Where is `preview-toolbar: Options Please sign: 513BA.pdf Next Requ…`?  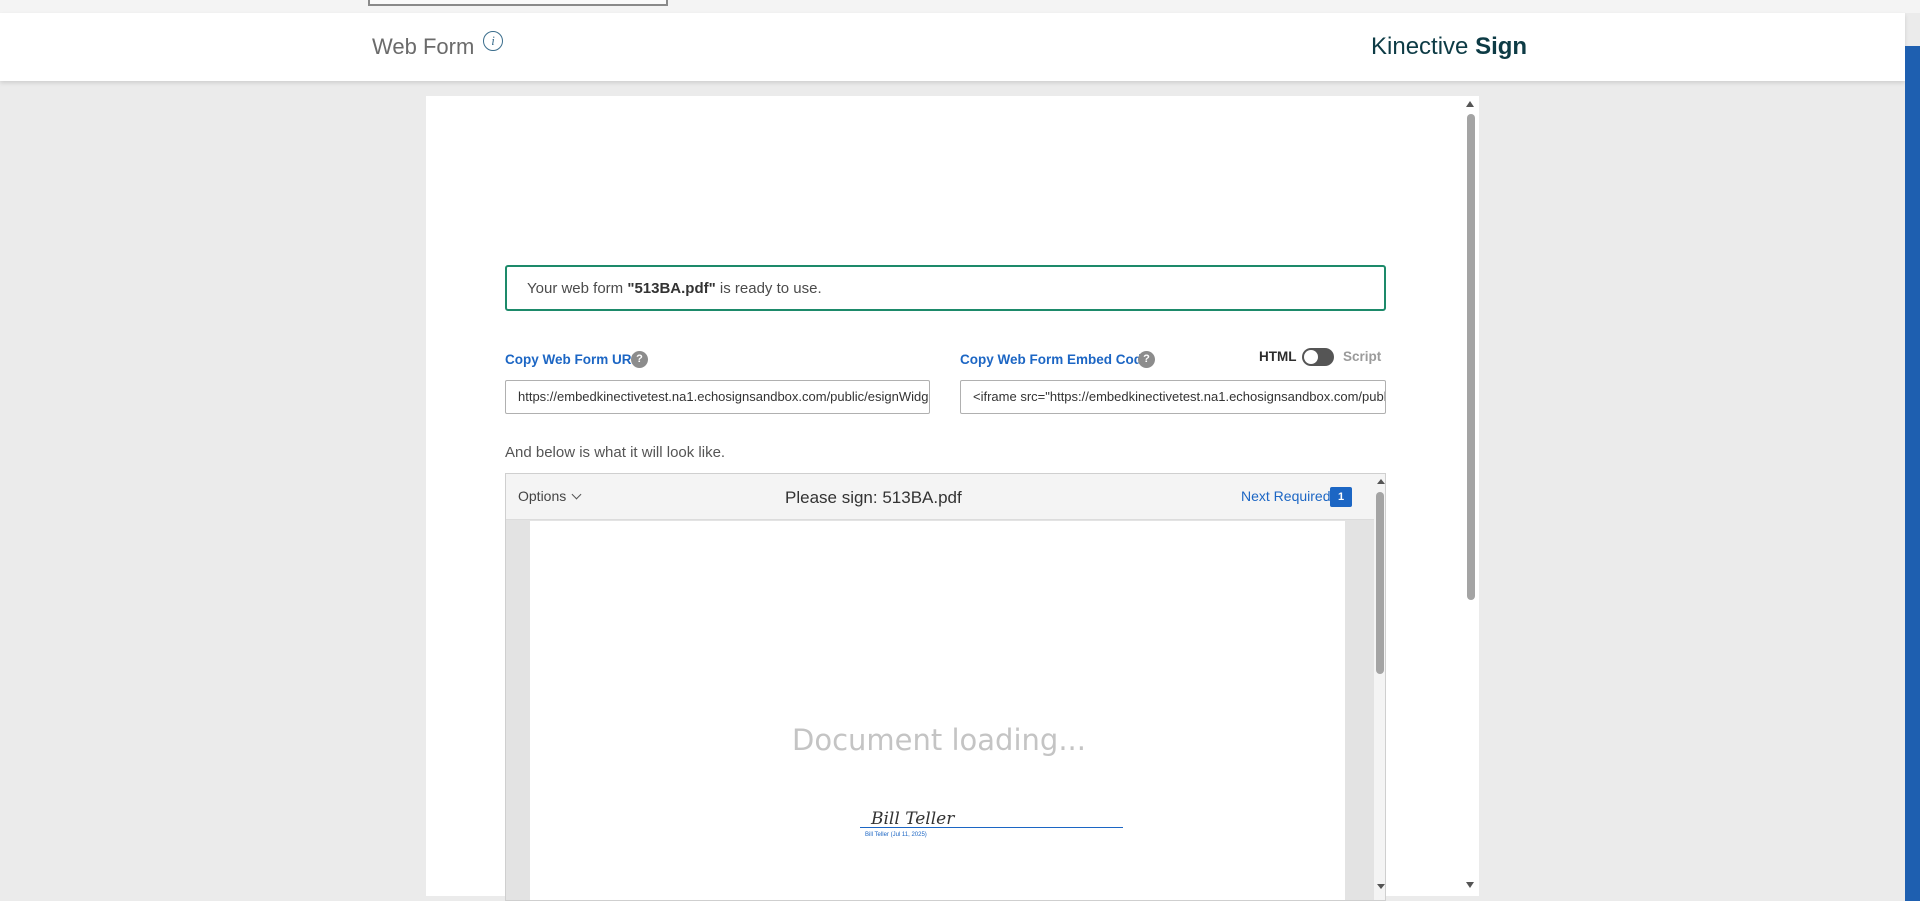 preview-toolbar: Options Please sign: 513BA.pdf Next Requ… is located at coordinates (940, 497).